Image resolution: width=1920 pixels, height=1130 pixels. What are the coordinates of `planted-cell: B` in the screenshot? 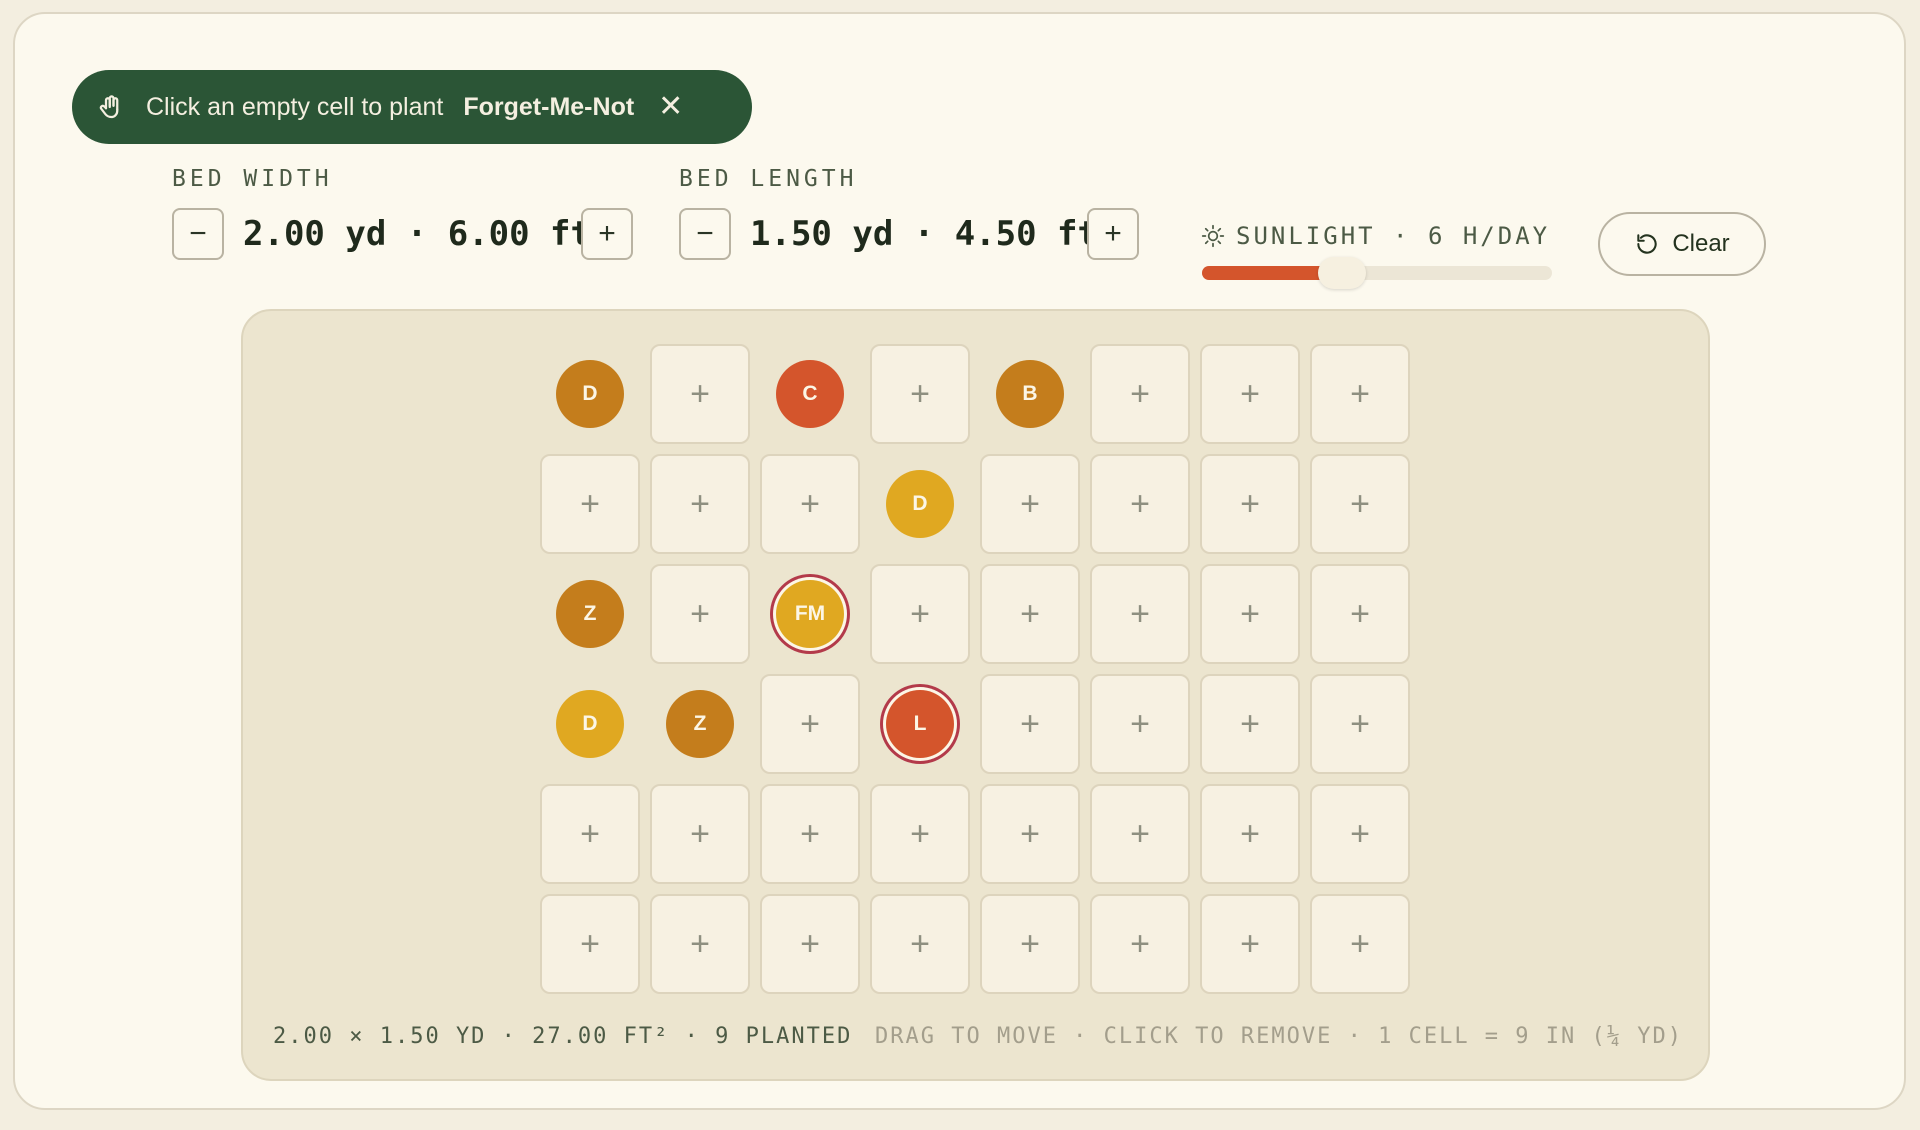 It's located at (1030, 394).